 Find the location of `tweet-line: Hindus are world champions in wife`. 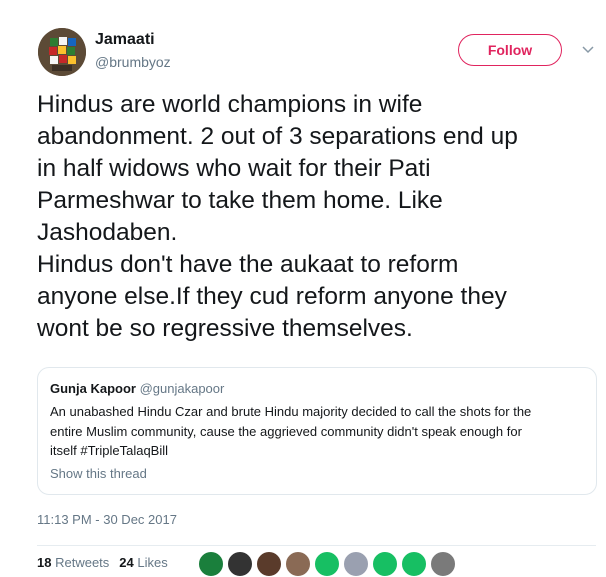

tweet-line: Hindus are world champions in wife is located at coordinates (230, 104).